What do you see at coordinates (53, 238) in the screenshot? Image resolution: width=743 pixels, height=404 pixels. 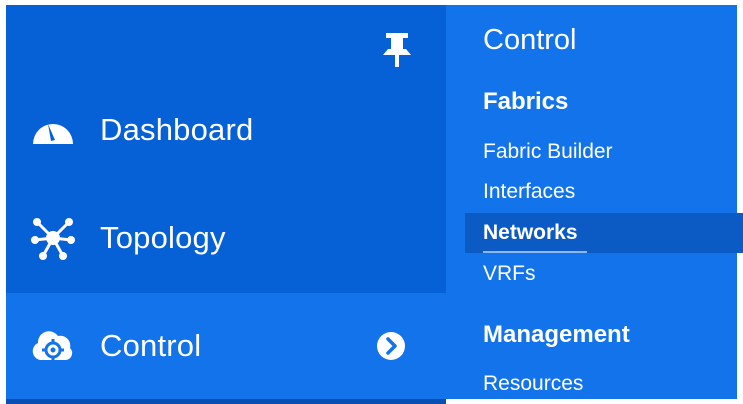 I see `topology-network-icon` at bounding box center [53, 238].